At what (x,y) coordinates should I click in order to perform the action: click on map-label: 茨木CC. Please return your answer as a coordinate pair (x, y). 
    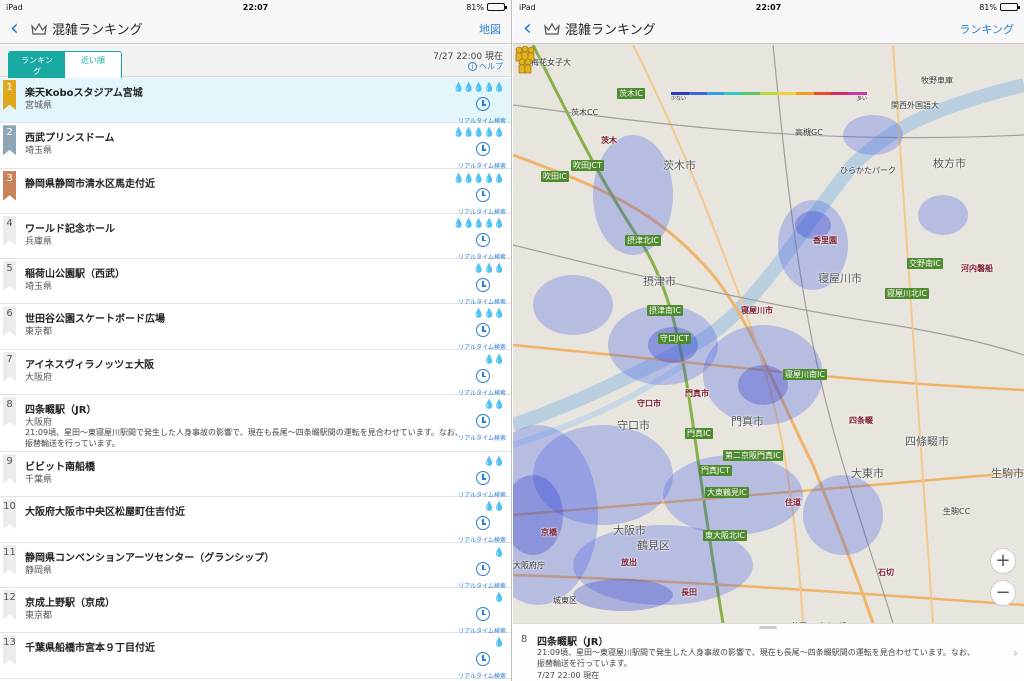
    Looking at the image, I should click on (585, 112).